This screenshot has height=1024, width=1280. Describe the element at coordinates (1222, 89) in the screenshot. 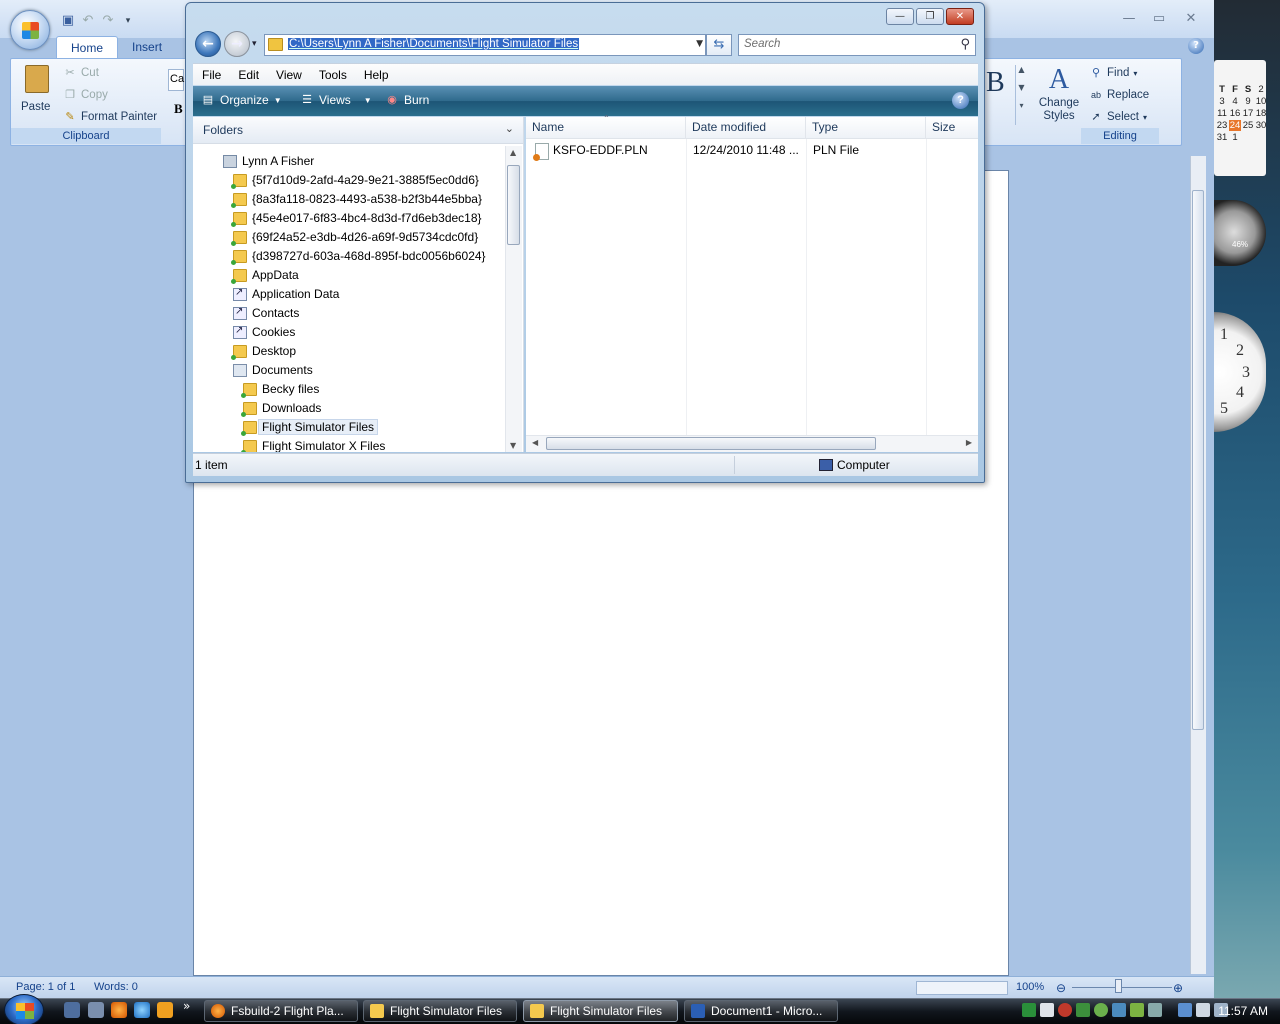

I see `calendar-day: T` at that location.